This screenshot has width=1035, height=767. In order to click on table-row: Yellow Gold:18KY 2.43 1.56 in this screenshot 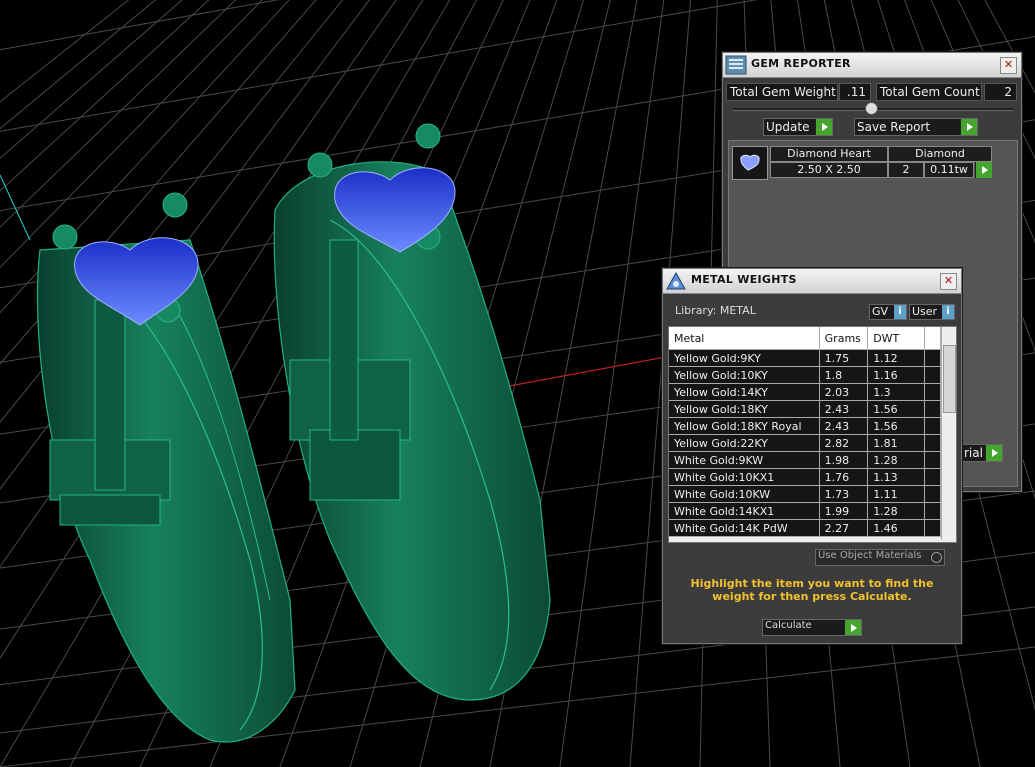, I will do `click(805, 409)`.